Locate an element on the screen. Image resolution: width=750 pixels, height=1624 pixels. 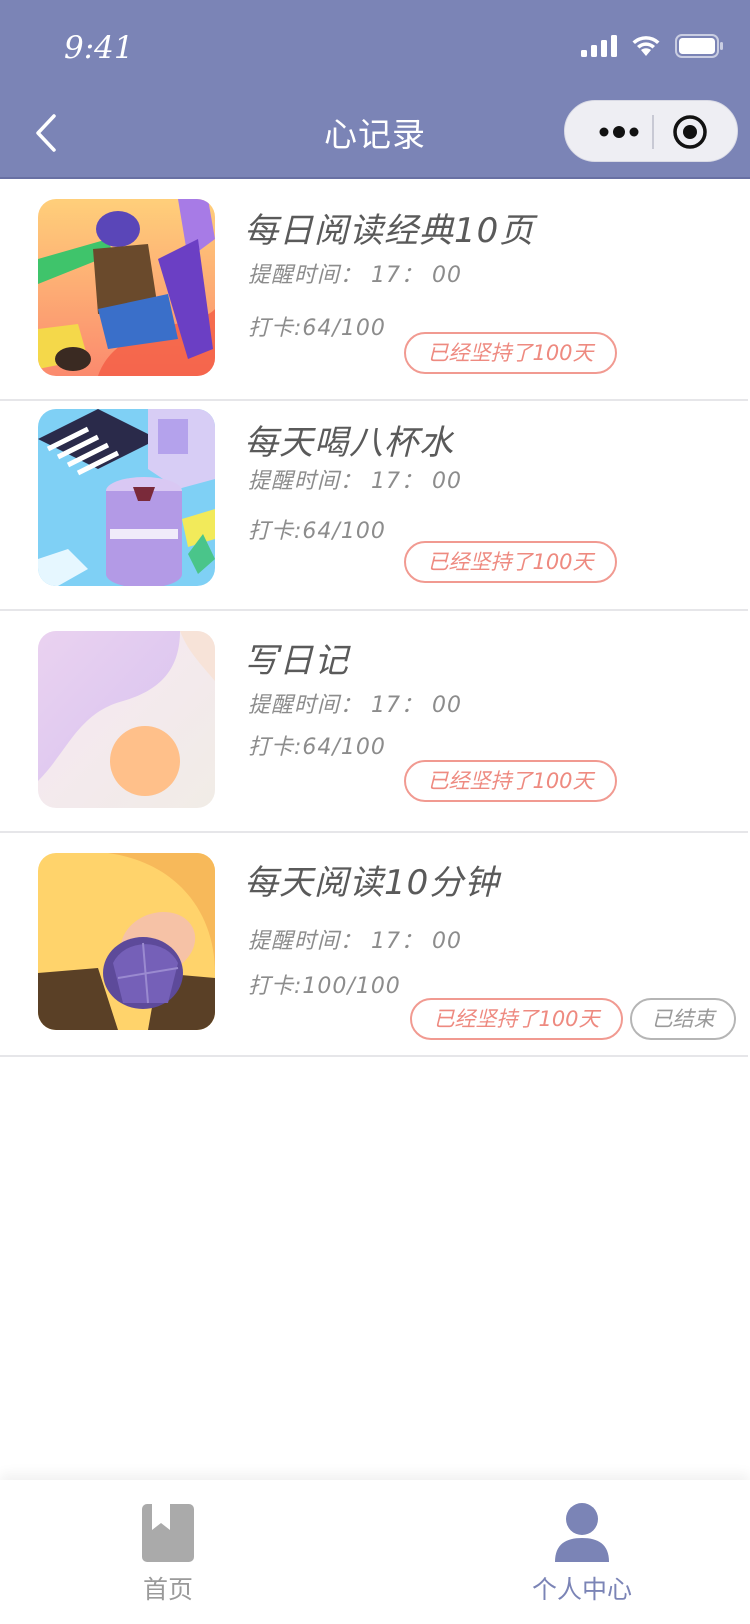
mini-program-capsule is located at coordinates (651, 131).